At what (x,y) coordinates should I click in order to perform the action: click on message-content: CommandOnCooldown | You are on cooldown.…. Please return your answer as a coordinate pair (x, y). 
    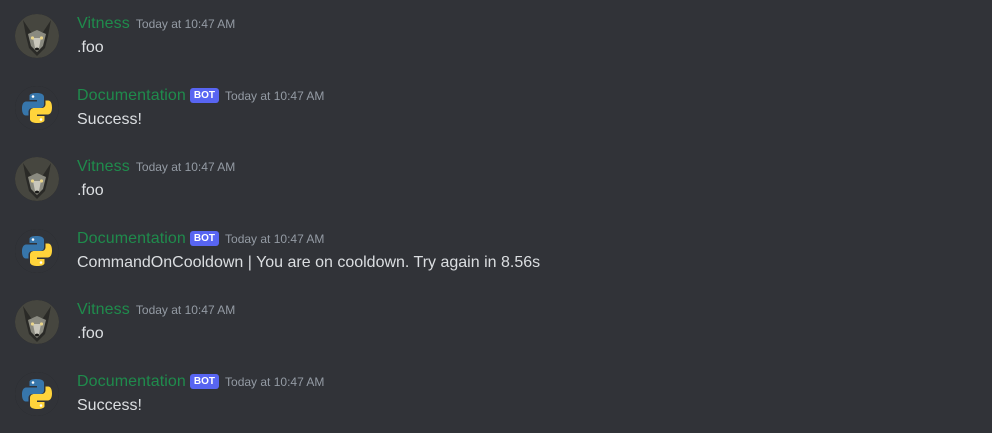
    Looking at the image, I should click on (309, 262).